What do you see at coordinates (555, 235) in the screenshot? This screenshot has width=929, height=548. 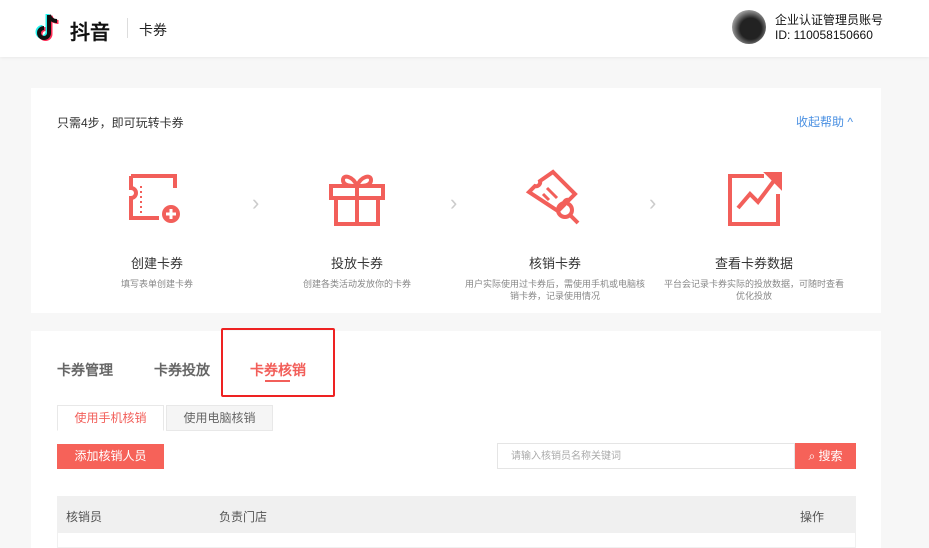 I see `step-verify: 核销卡券 用户实际使用过卡券后，需使用手机或电脑核销卡券，记录使用情况` at bounding box center [555, 235].